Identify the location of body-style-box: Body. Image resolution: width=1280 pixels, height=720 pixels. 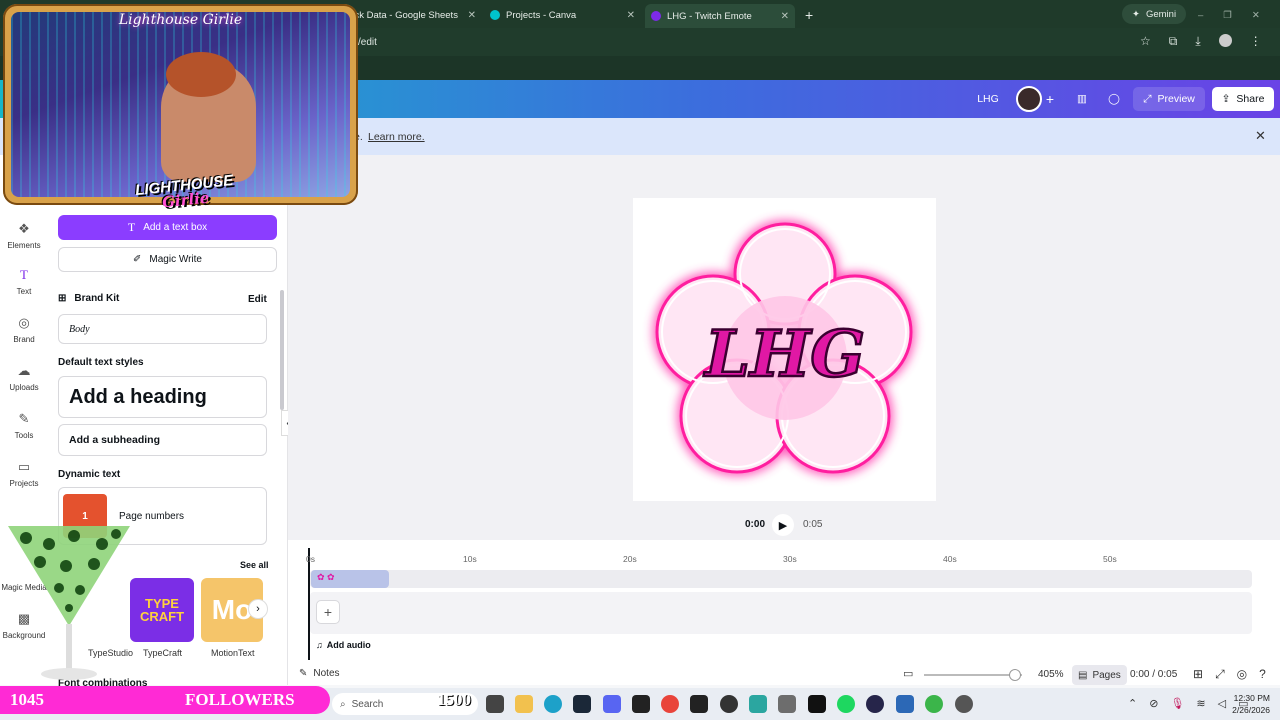
(162, 329).